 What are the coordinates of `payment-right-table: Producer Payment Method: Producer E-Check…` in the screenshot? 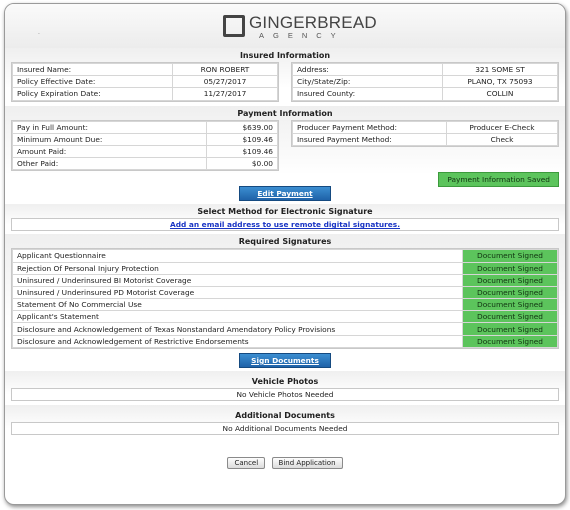 It's located at (425, 133).